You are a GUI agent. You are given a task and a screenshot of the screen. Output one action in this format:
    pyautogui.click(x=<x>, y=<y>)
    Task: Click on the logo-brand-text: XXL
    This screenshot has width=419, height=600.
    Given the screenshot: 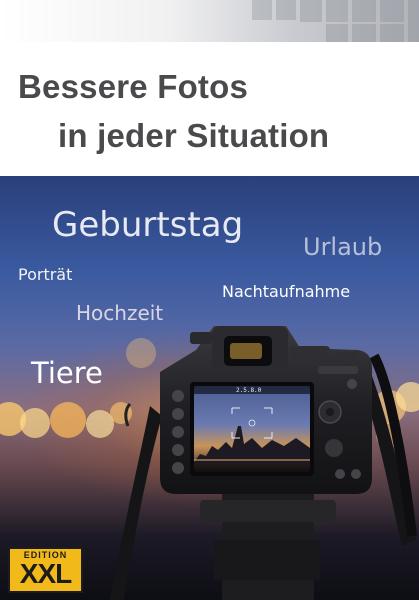 What is the action you would take?
    pyautogui.click(x=45, y=573)
    